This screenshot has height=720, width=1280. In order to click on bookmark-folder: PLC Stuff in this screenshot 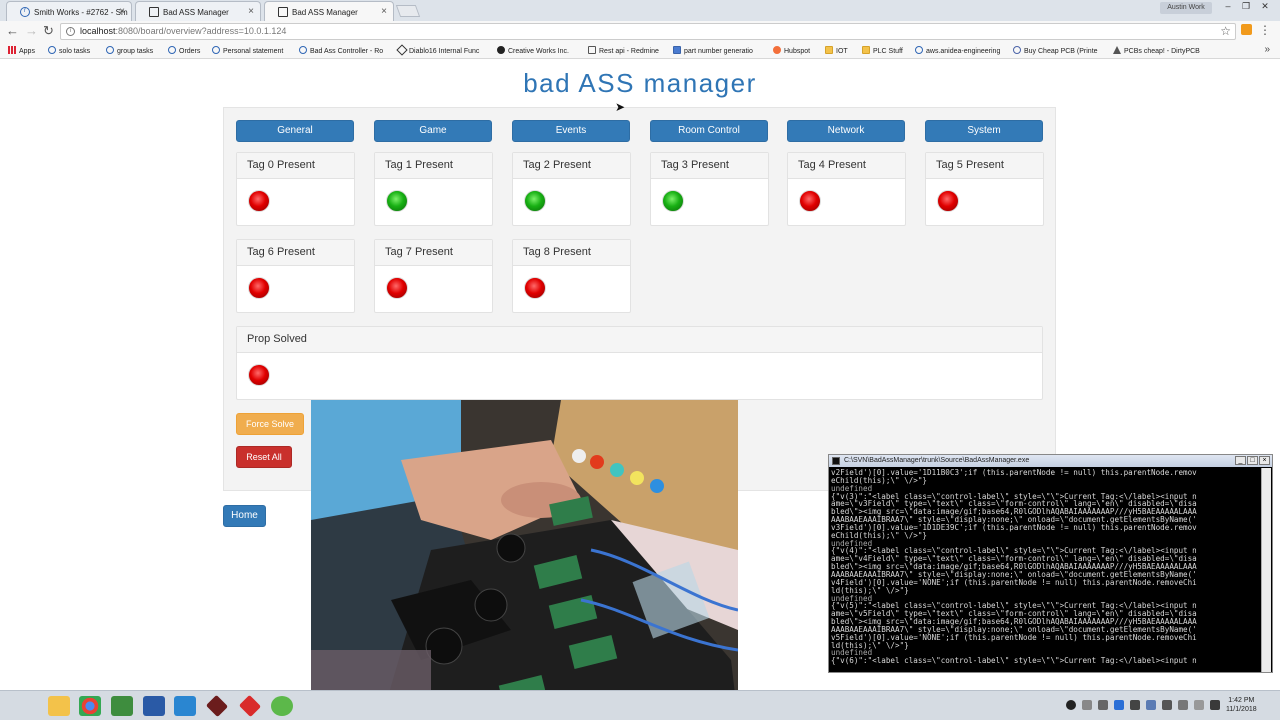, I will do `click(882, 50)`.